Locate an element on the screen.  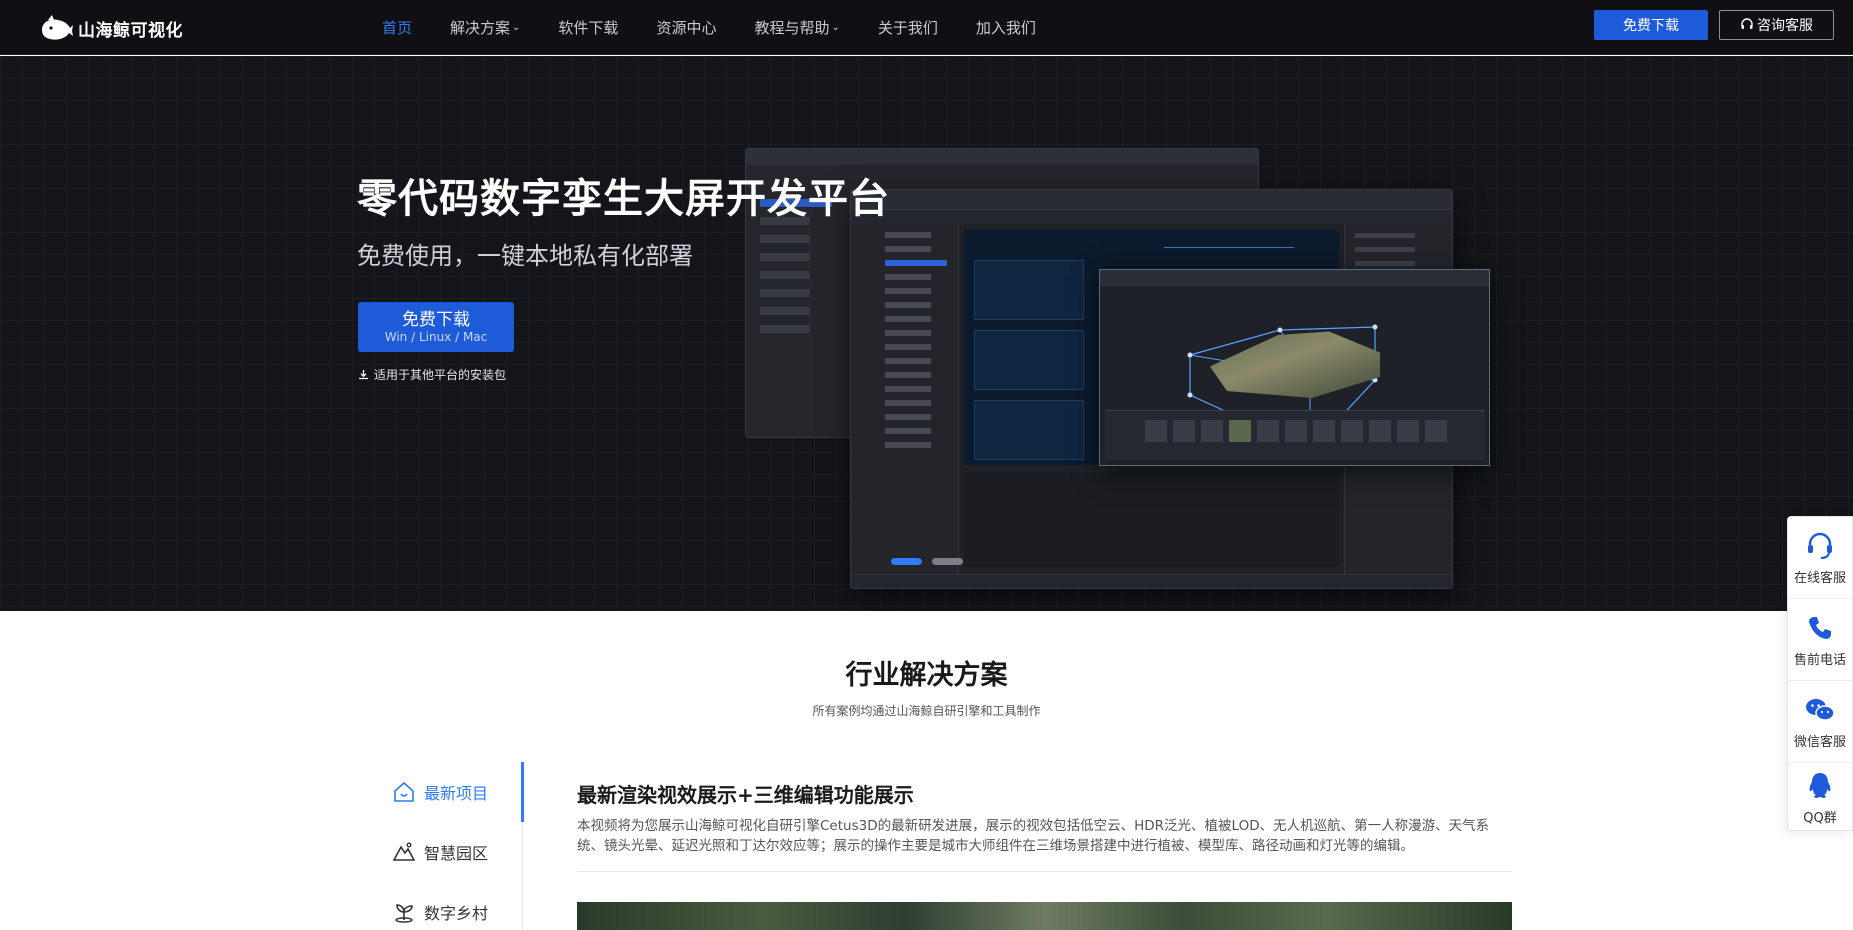
wechat-icon is located at coordinates (1820, 709).